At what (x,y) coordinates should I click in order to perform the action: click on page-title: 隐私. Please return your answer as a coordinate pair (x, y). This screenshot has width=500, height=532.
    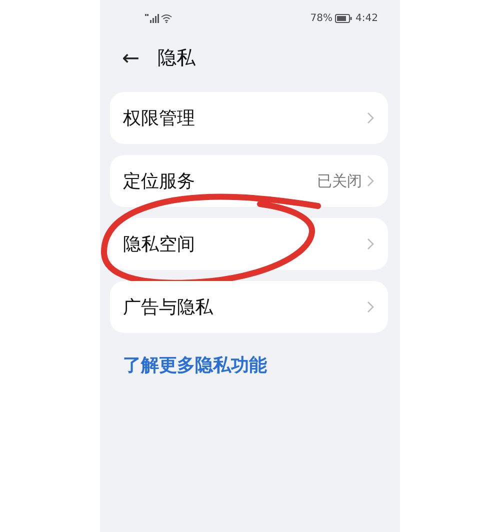
    Looking at the image, I should click on (177, 58).